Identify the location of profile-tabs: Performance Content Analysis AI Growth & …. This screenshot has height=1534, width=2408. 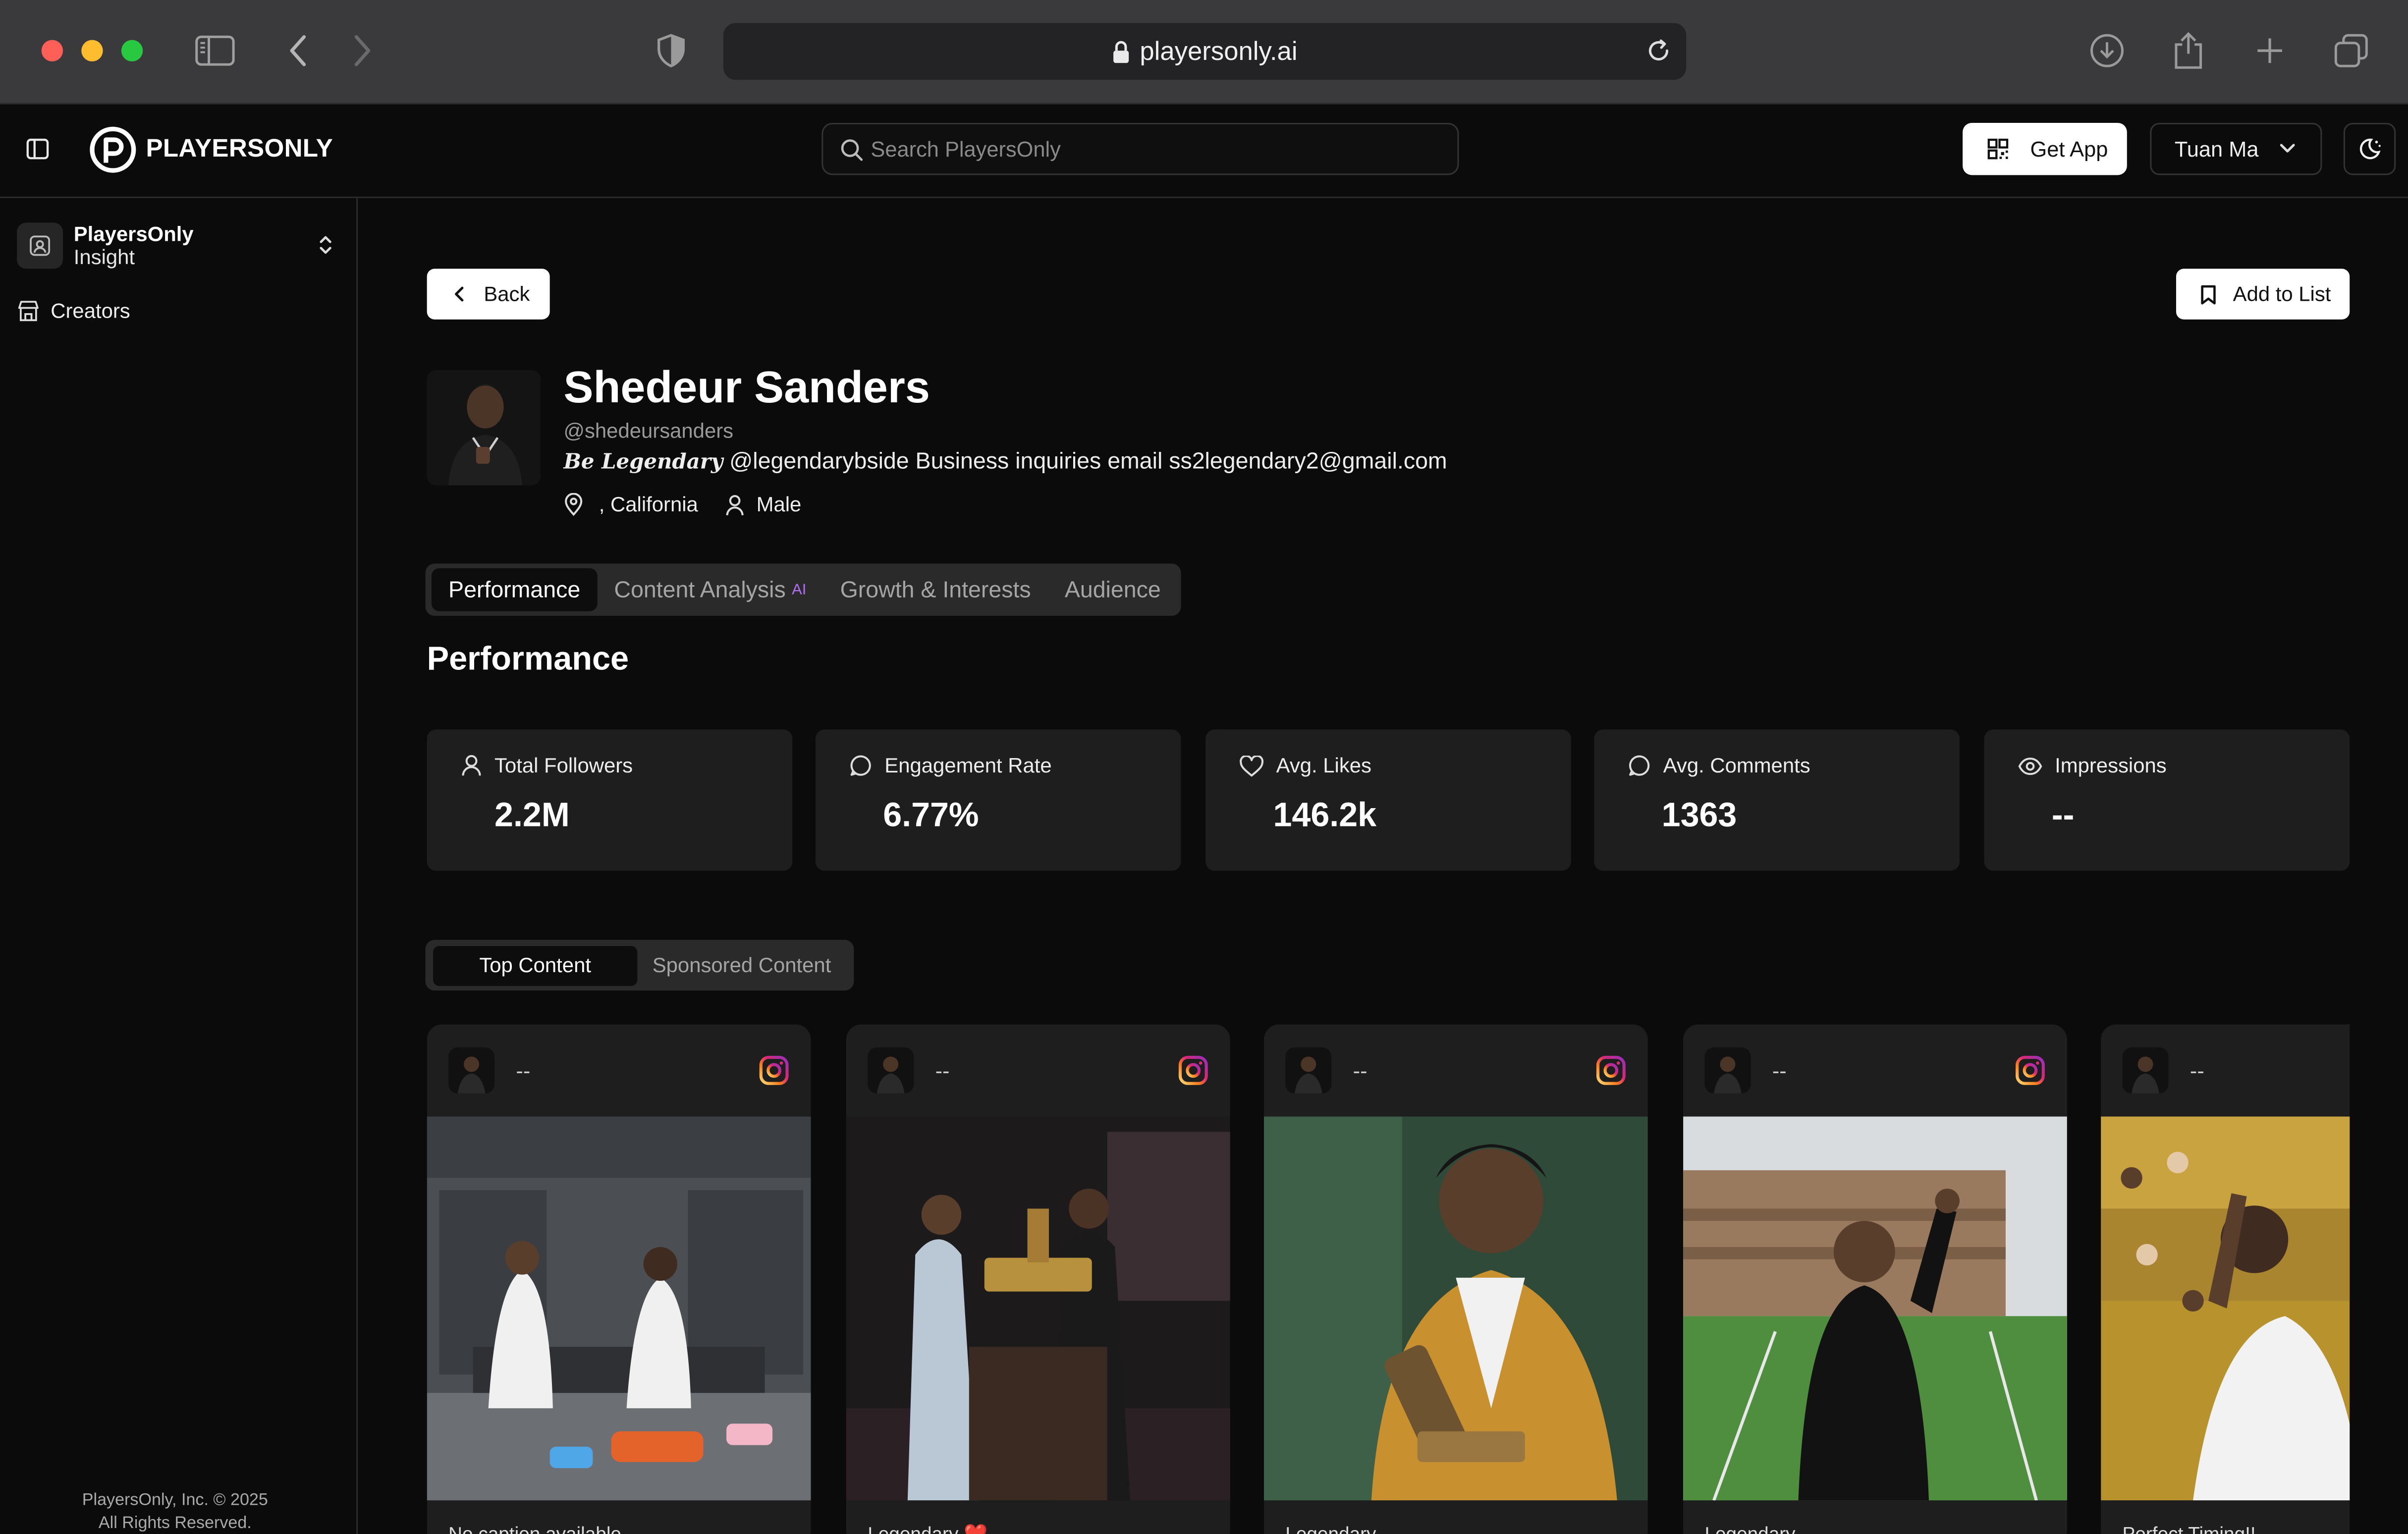
(803, 589).